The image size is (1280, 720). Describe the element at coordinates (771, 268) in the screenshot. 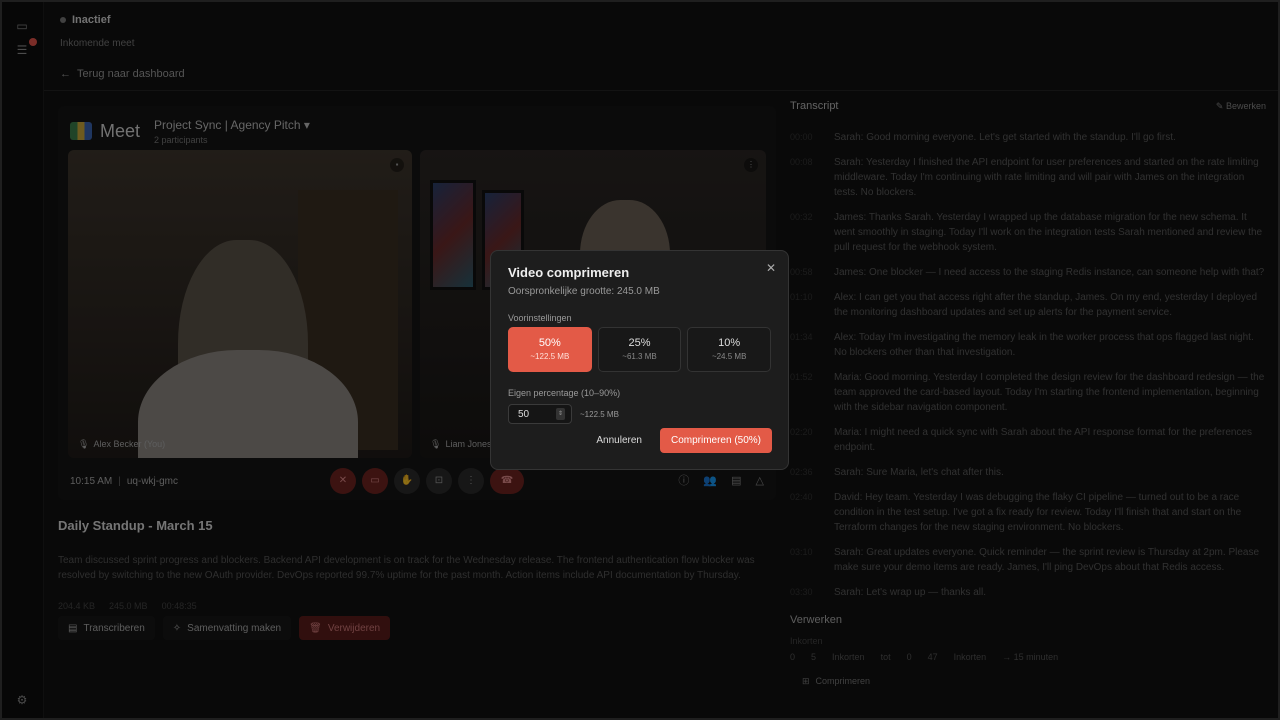

I see `close-icon: ✕` at that location.